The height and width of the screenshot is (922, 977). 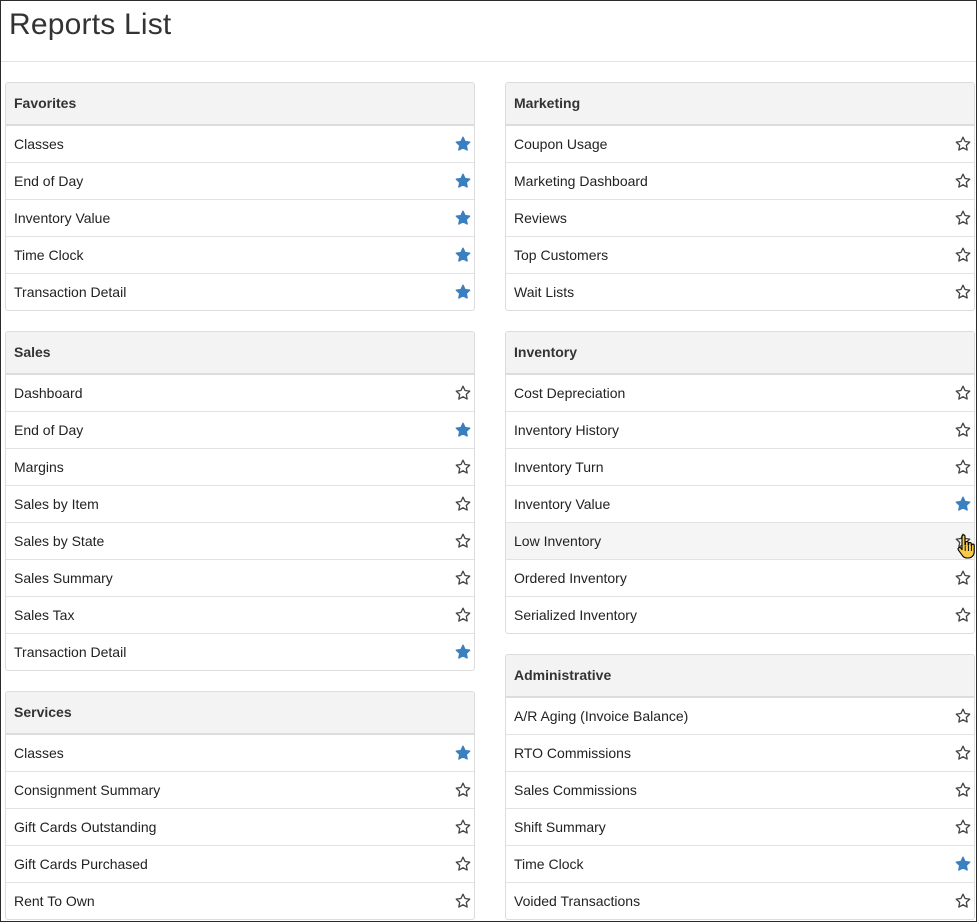 What do you see at coordinates (62, 218) in the screenshot?
I see `report-link-label: Inventory Value` at bounding box center [62, 218].